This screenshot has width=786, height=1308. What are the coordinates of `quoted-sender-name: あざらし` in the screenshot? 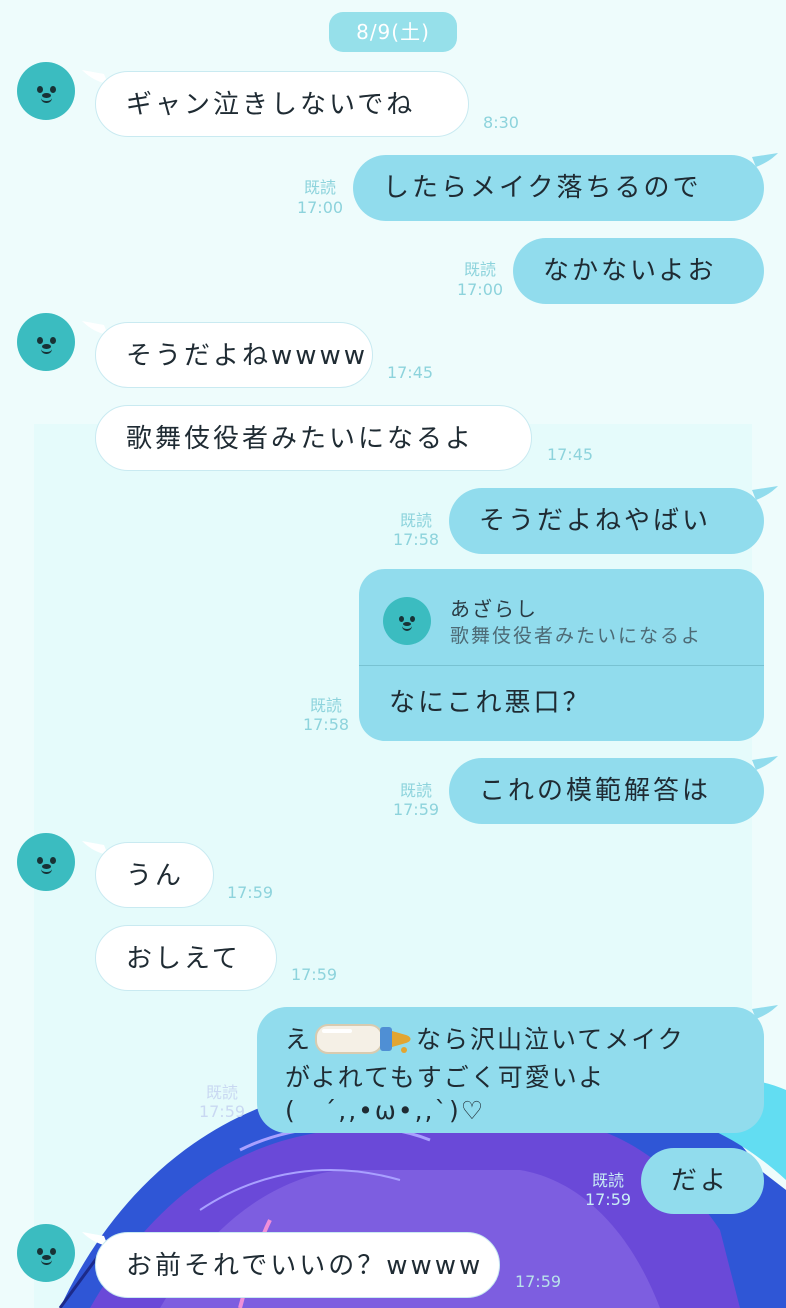 It's located at (494, 609).